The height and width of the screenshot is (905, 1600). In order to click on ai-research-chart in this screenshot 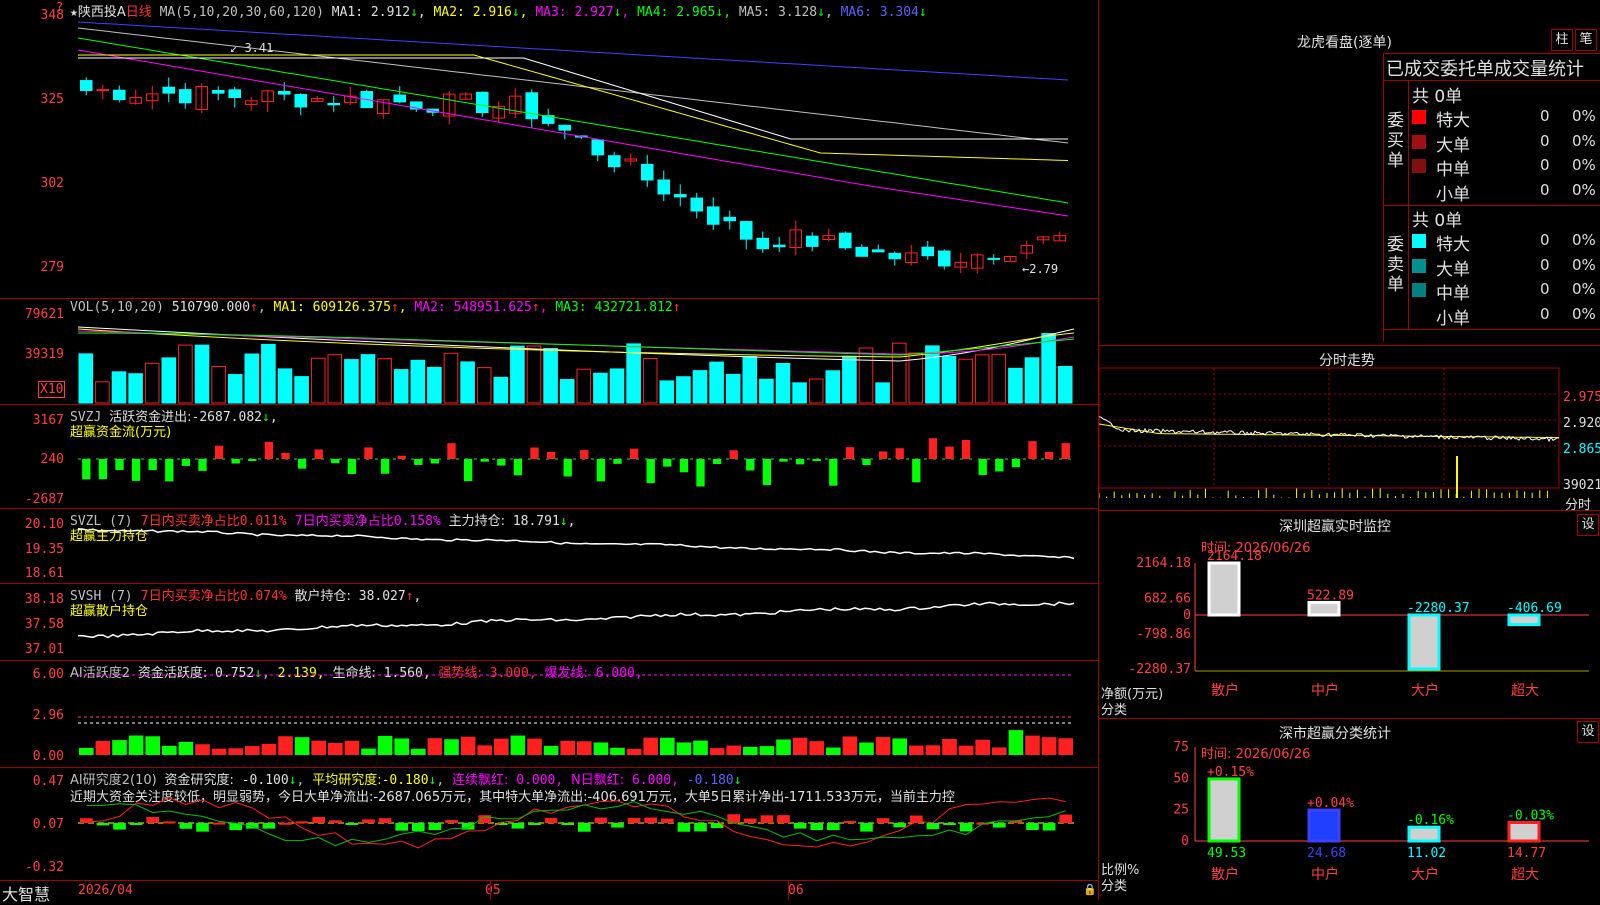, I will do `click(549, 824)`.